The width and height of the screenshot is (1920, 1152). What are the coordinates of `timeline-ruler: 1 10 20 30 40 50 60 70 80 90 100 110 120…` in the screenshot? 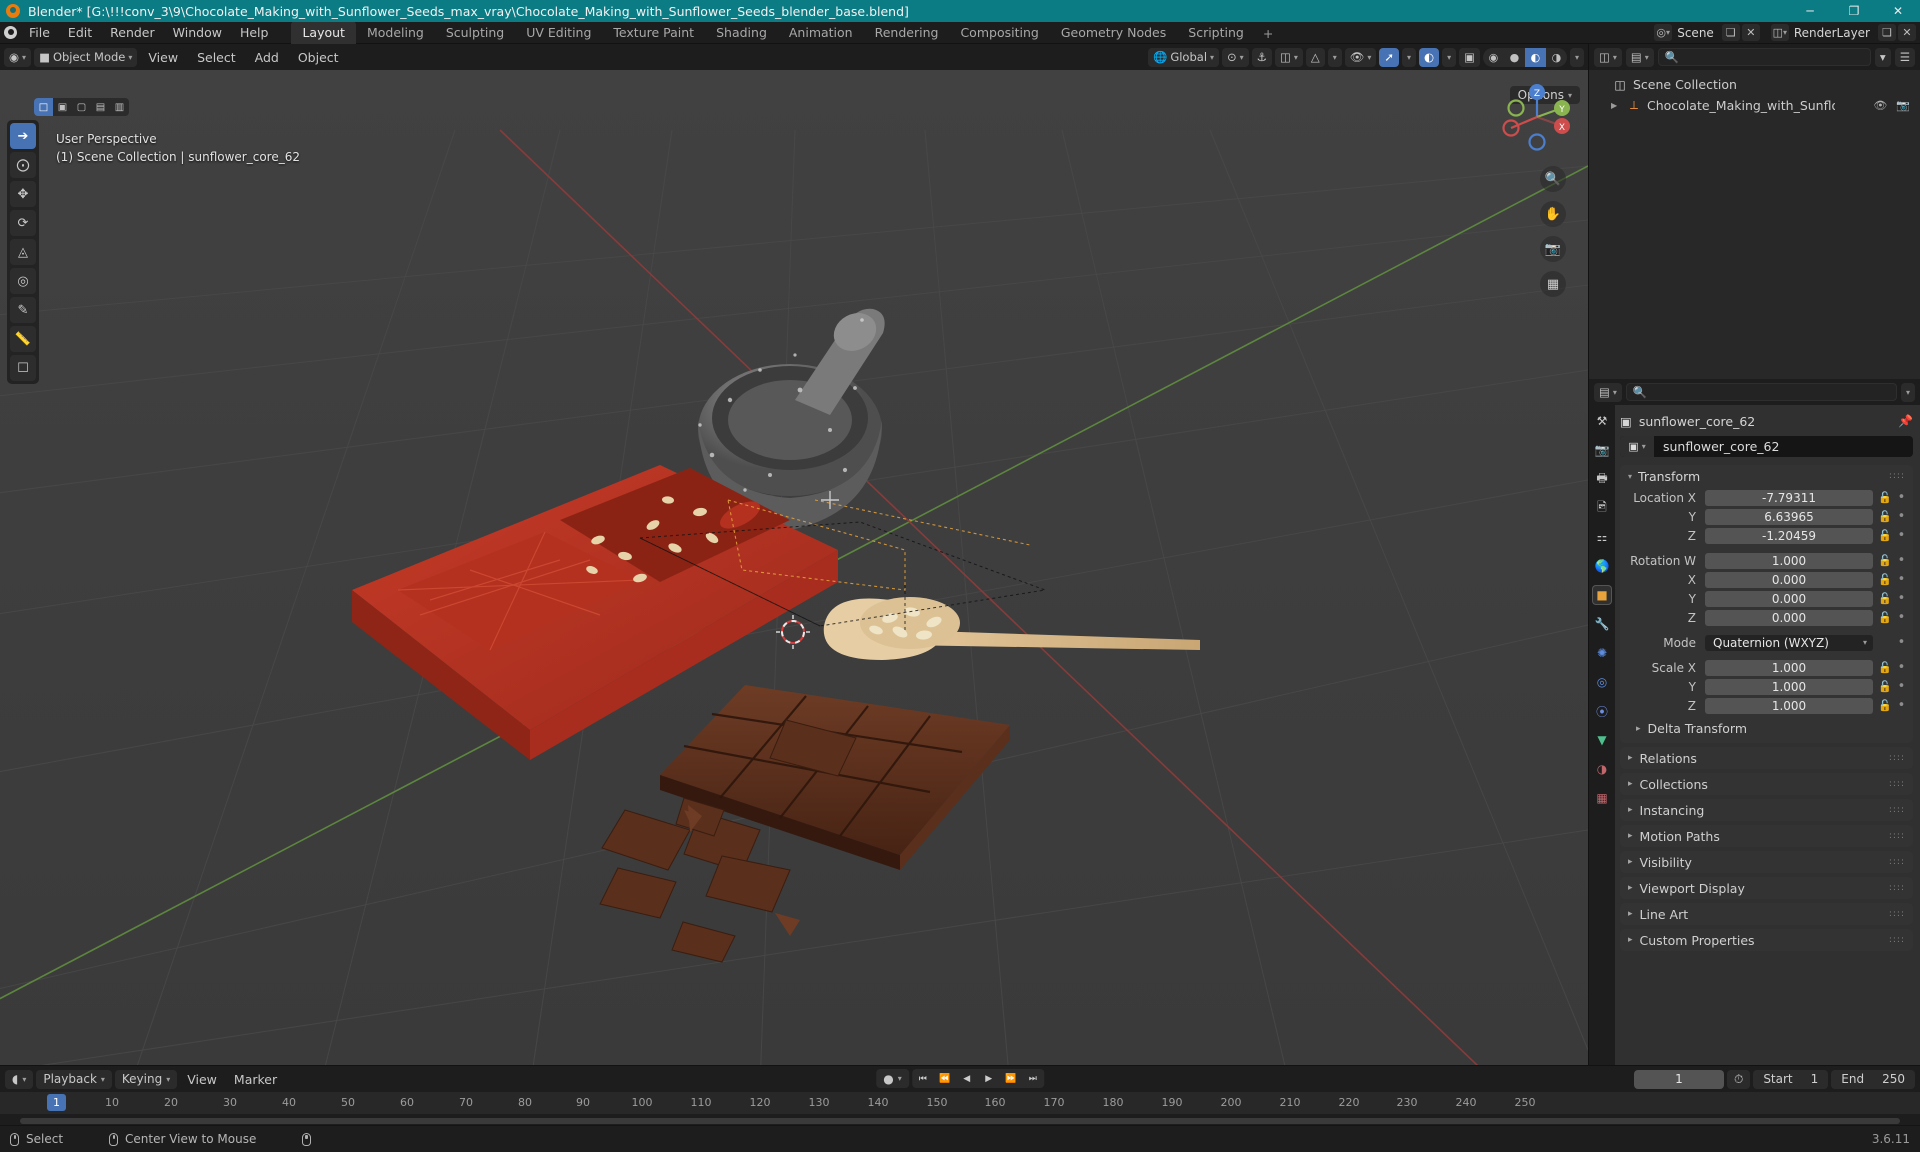 It's located at (960, 1103).